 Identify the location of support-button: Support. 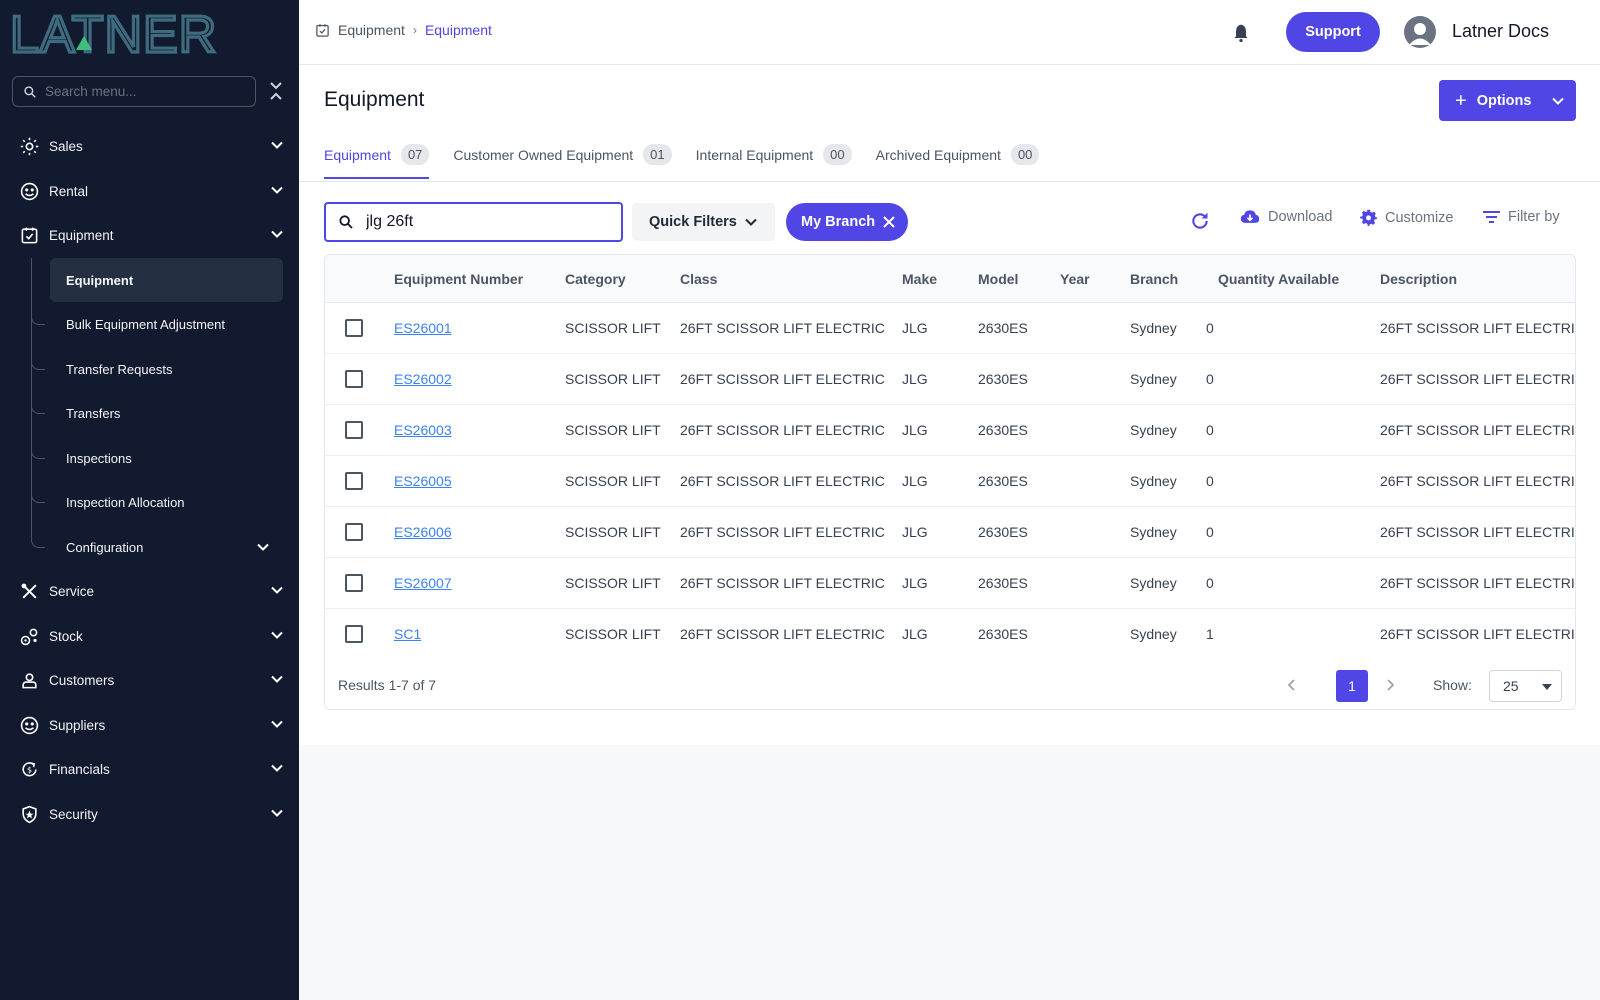
(1333, 32).